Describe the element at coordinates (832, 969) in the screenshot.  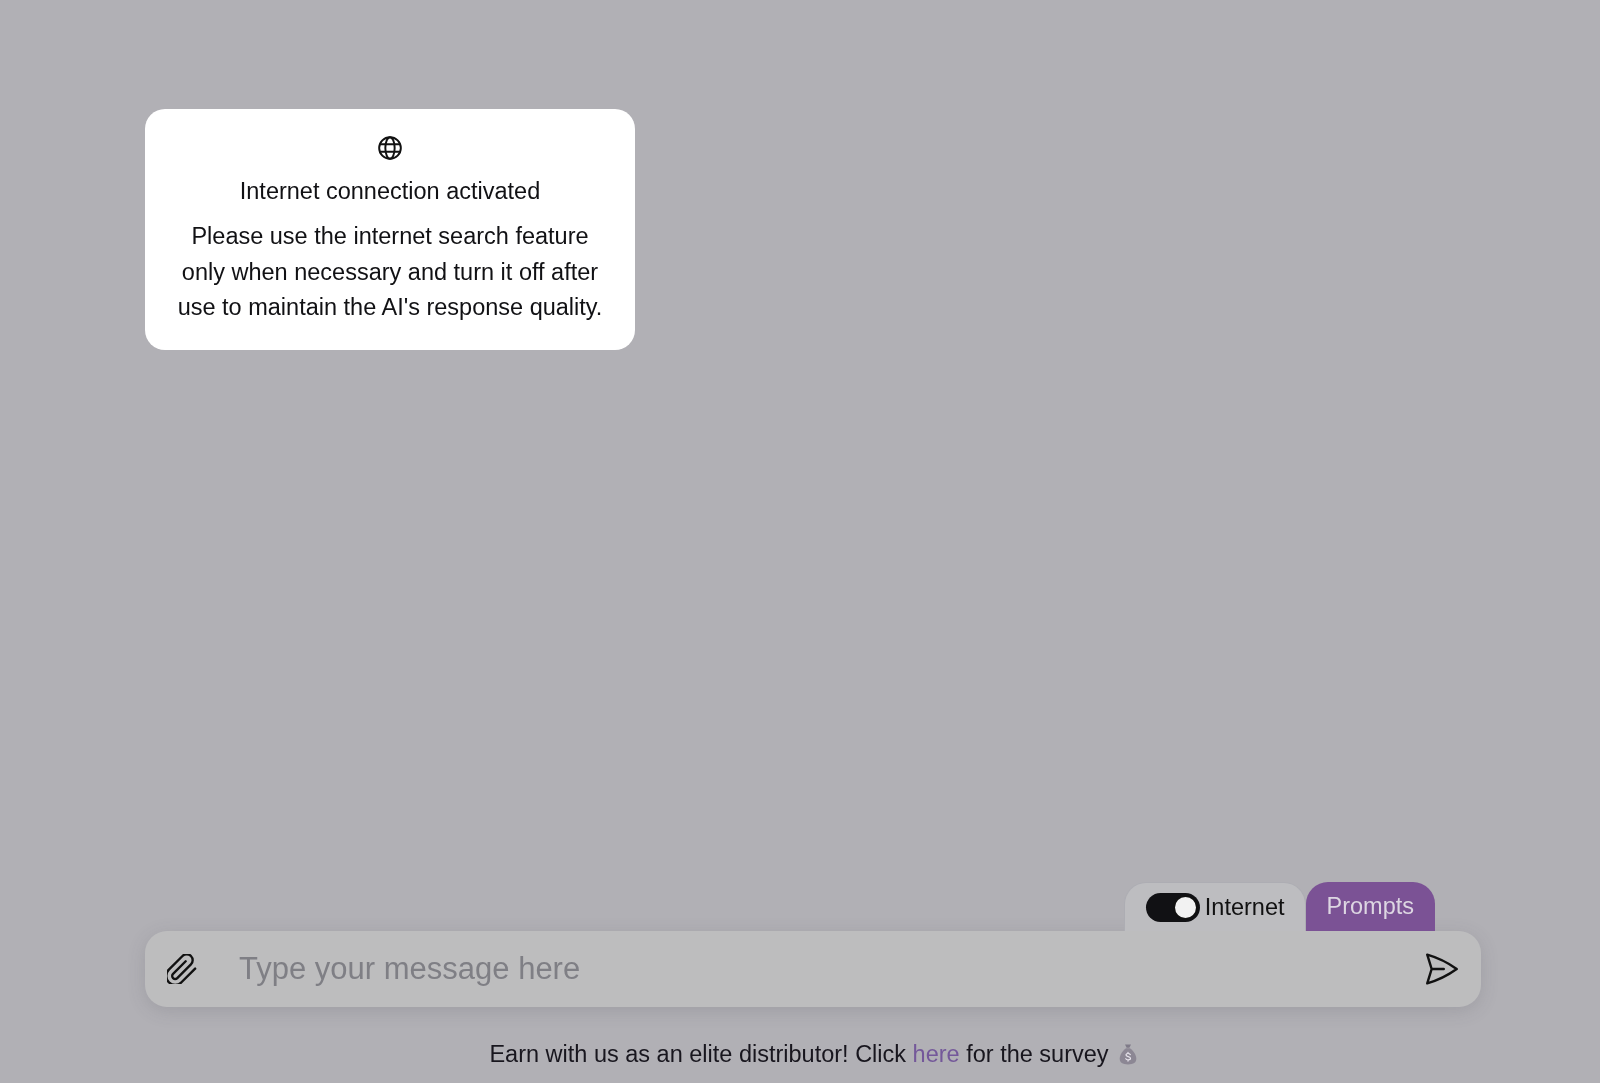
I see `message-input: Type your message here` at that location.